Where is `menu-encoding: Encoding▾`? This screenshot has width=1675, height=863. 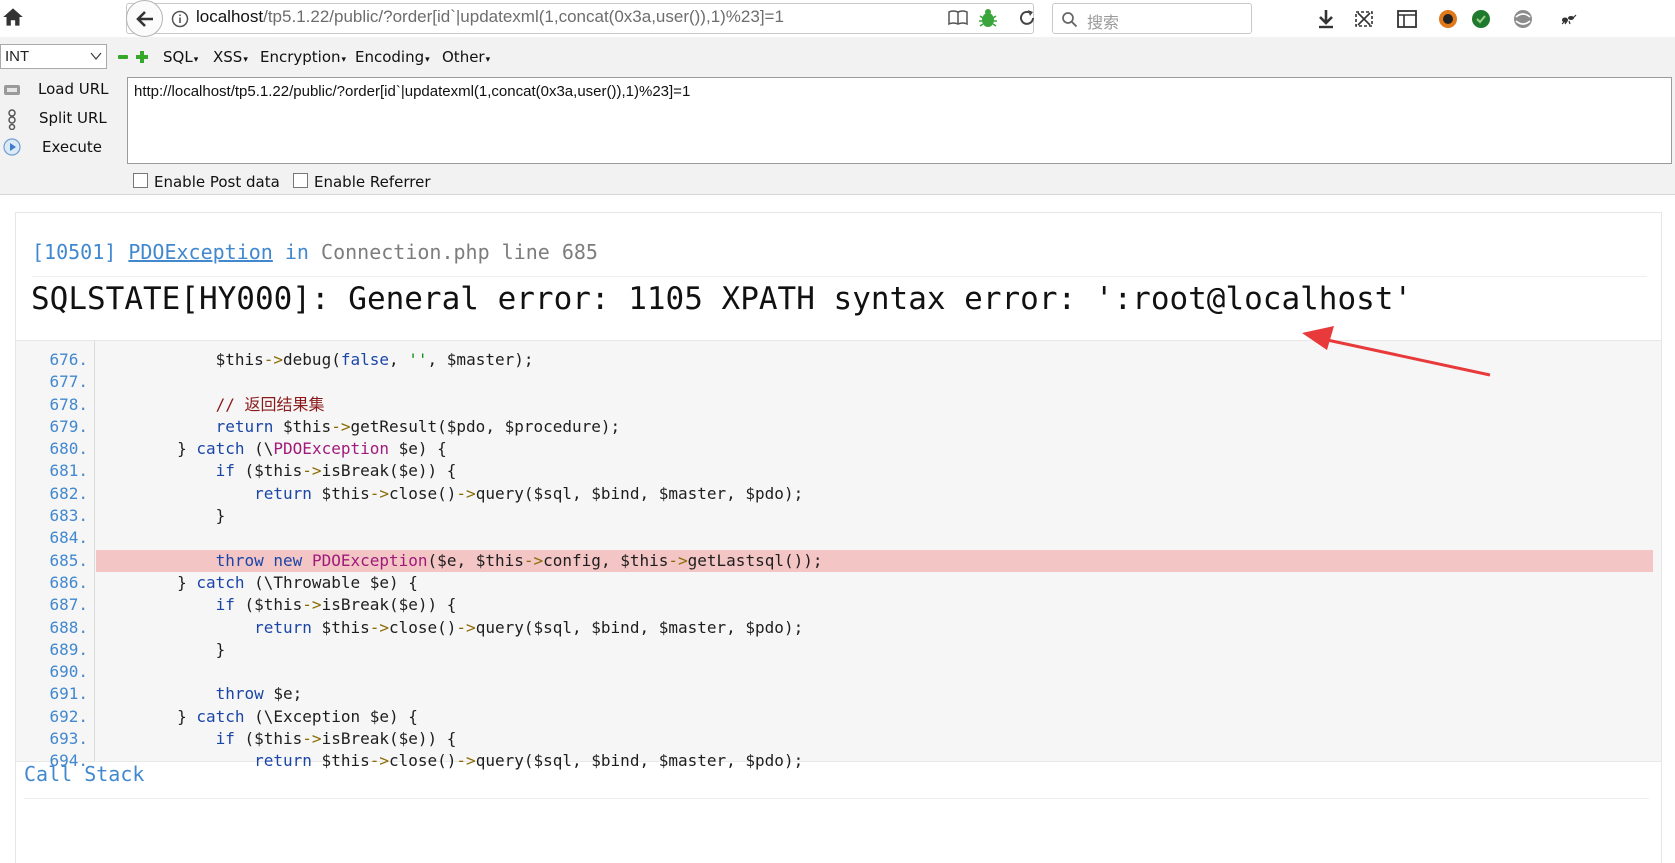
menu-encoding: Encoding▾ is located at coordinates (392, 57).